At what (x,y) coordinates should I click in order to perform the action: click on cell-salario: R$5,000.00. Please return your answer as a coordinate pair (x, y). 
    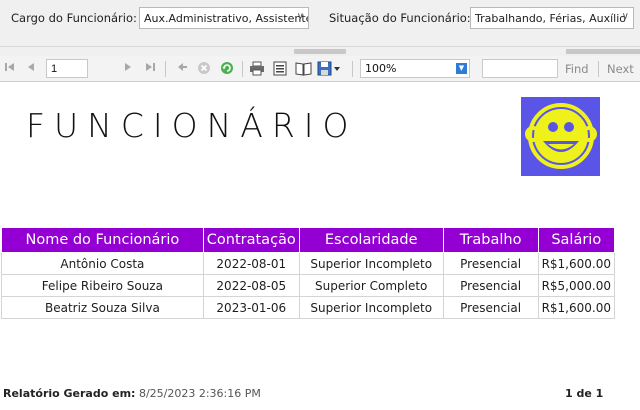
    Looking at the image, I should click on (576, 285).